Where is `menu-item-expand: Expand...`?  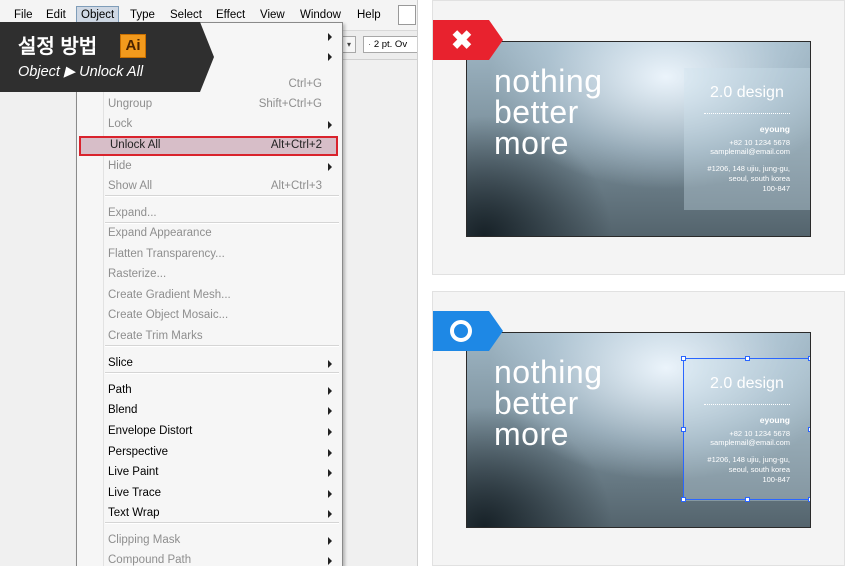 menu-item-expand: Expand... is located at coordinates (209, 214).